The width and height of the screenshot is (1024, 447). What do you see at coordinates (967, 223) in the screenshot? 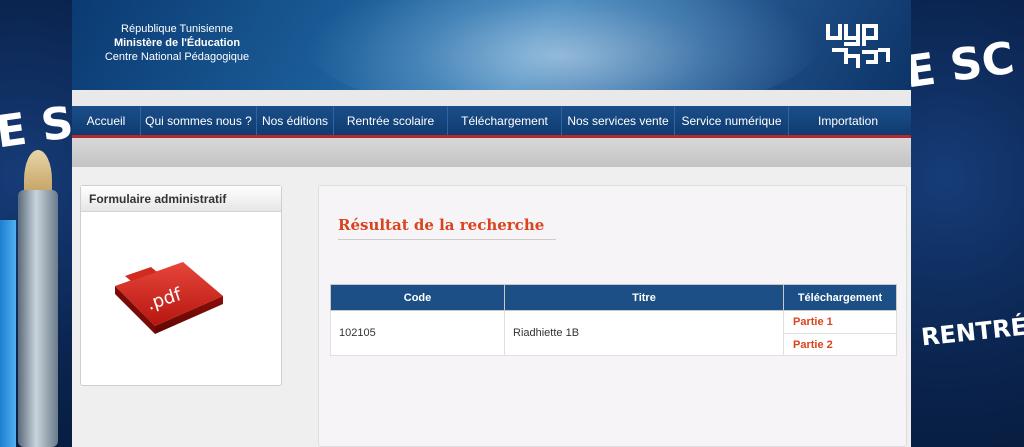
I see `background-right-art: E SC RENTRÉ` at bounding box center [967, 223].